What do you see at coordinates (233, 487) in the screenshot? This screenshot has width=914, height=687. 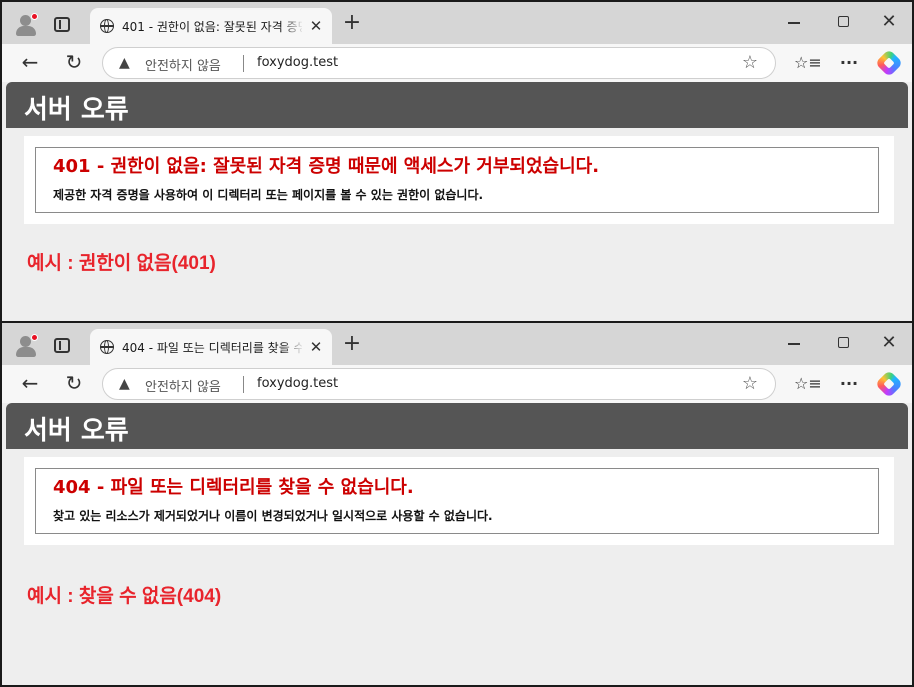 I see `error-title: 404 - 파일 또는 디렉터리를 찾을 수 없습니다.` at bounding box center [233, 487].